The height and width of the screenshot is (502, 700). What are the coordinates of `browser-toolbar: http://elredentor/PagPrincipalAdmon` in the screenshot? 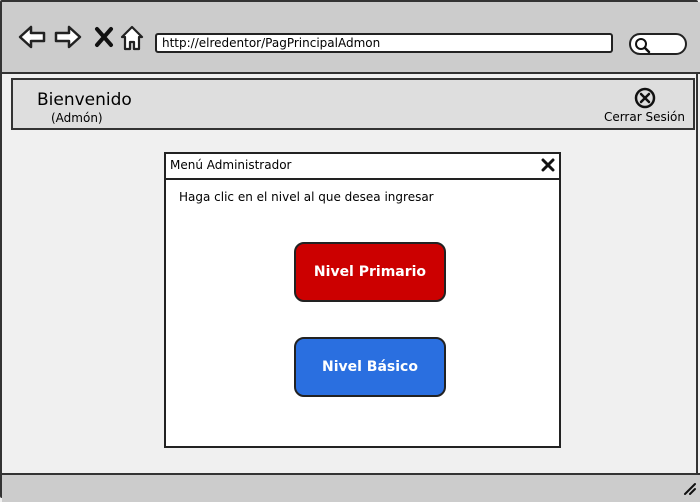 It's located at (351, 38).